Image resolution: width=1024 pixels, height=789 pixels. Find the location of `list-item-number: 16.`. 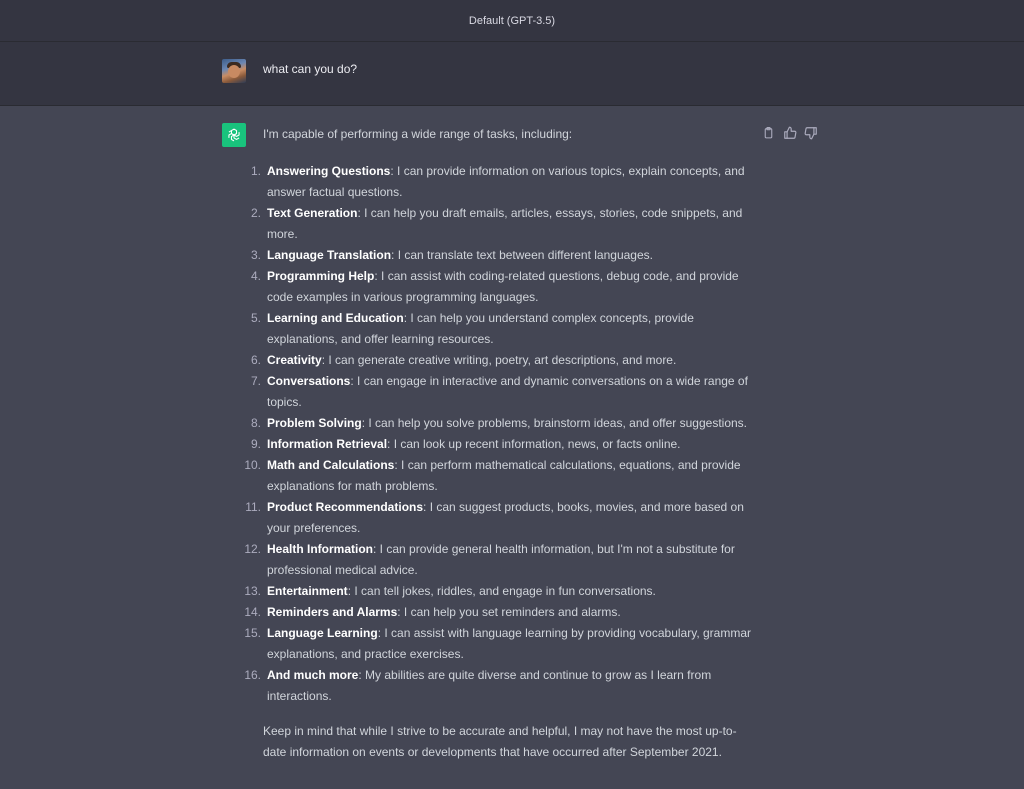

list-item-number: 16. is located at coordinates (252, 675).